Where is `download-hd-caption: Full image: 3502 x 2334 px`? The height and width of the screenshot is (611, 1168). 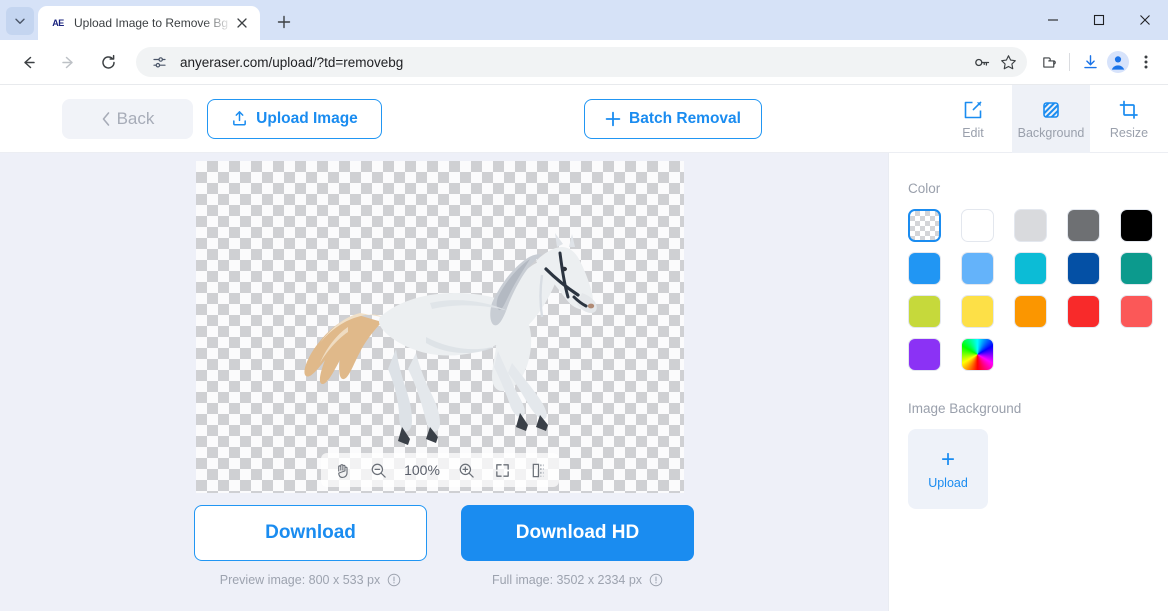
download-hd-caption: Full image: 3502 x 2334 px is located at coordinates (577, 580).